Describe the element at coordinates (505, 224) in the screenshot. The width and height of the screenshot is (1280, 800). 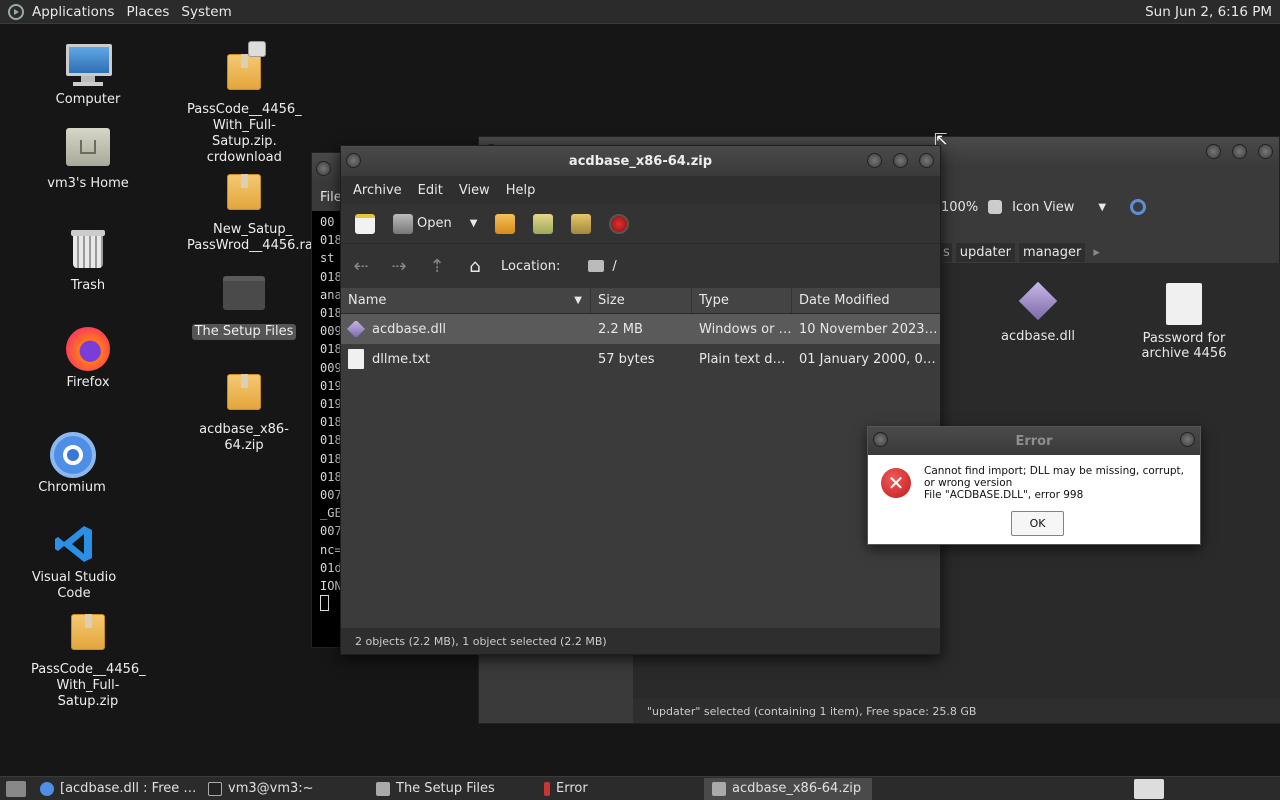
I see `extract-button` at that location.